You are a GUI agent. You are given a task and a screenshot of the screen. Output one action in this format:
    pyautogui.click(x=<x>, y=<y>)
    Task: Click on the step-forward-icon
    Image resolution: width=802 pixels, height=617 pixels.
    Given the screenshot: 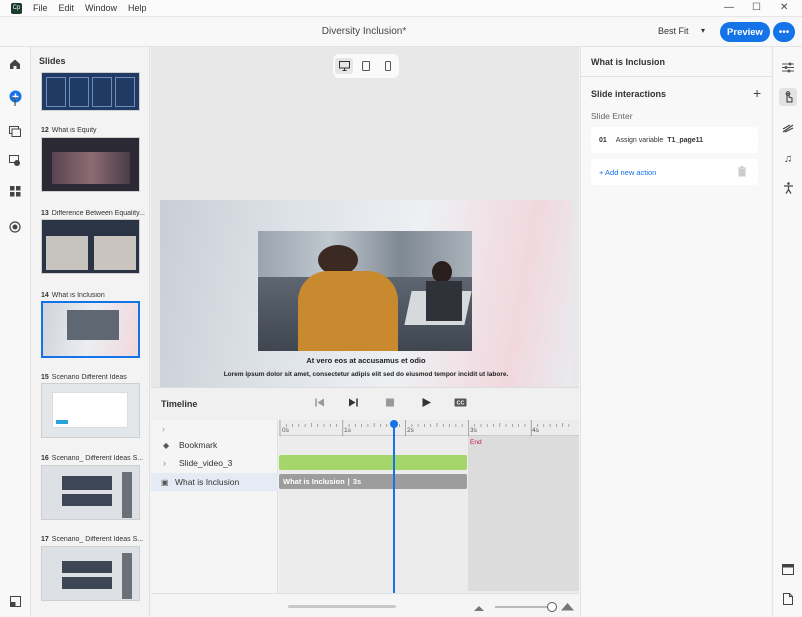 What is the action you would take?
    pyautogui.click(x=353, y=404)
    